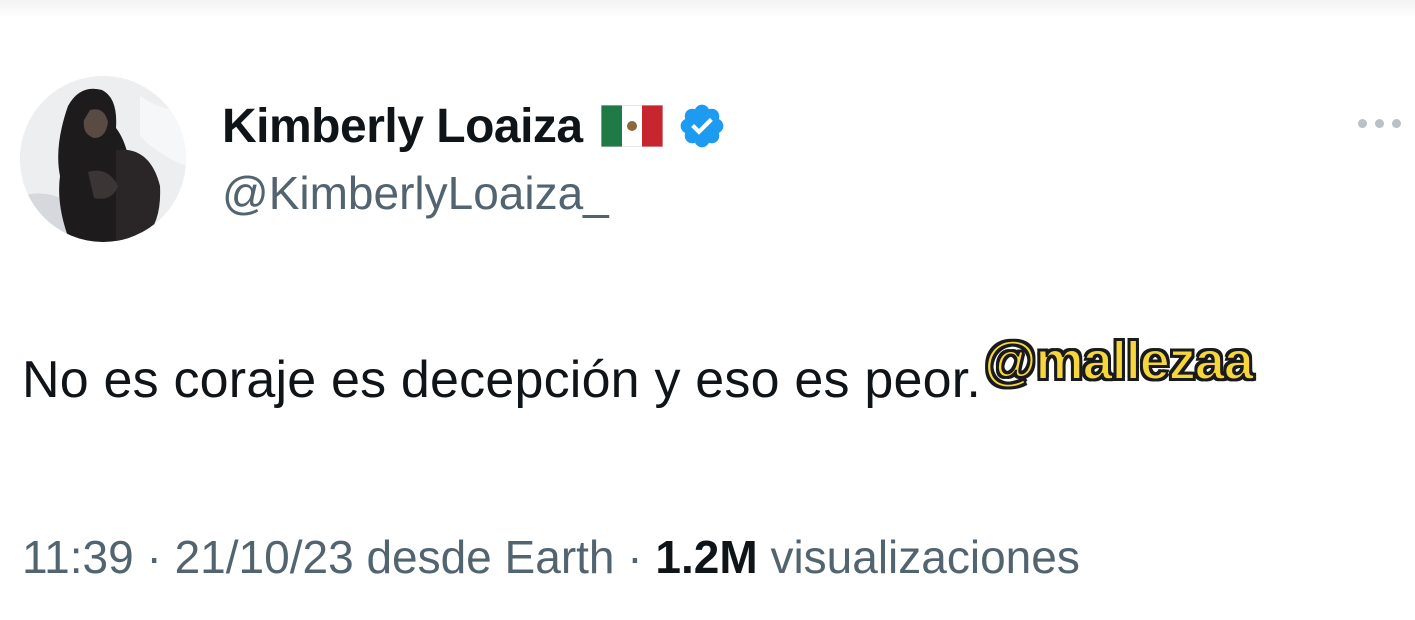 The height and width of the screenshot is (620, 1415). What do you see at coordinates (78, 557) in the screenshot?
I see `tweet-time: 11:39` at bounding box center [78, 557].